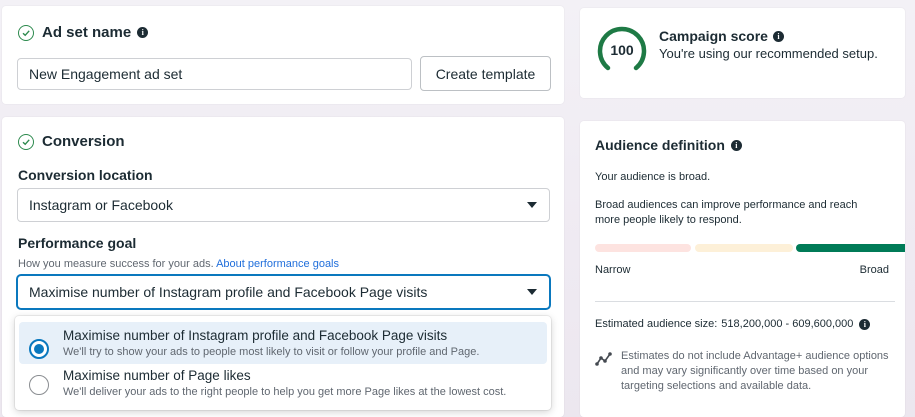 The height and width of the screenshot is (417, 915). What do you see at coordinates (106, 74) in the screenshot?
I see `ad-set-name-value: New Engagement ad set` at bounding box center [106, 74].